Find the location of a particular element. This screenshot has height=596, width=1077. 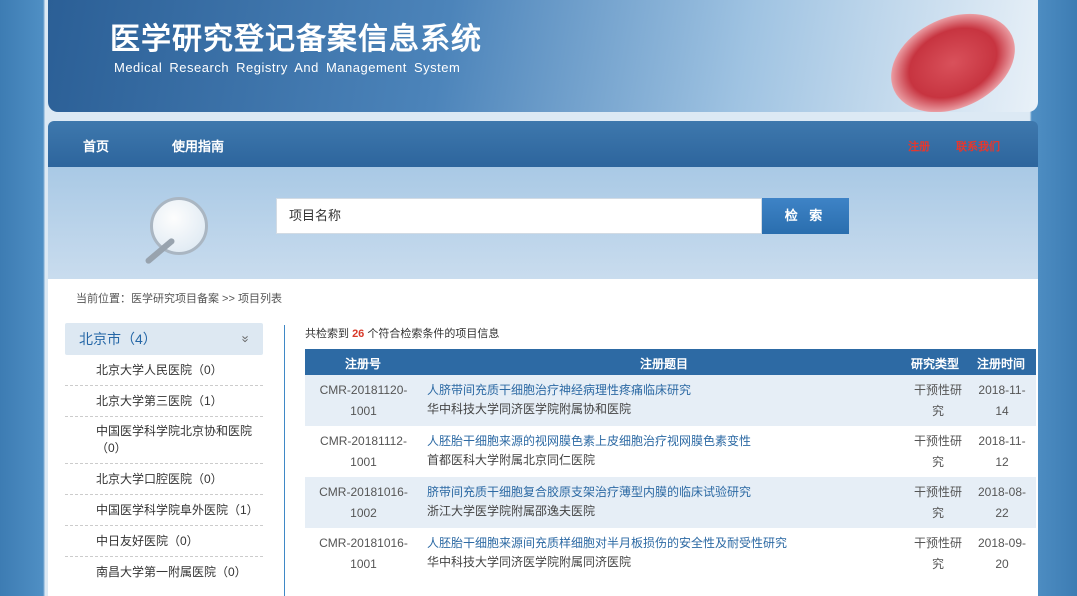

chevron-down-icon: » is located at coordinates (245, 339).